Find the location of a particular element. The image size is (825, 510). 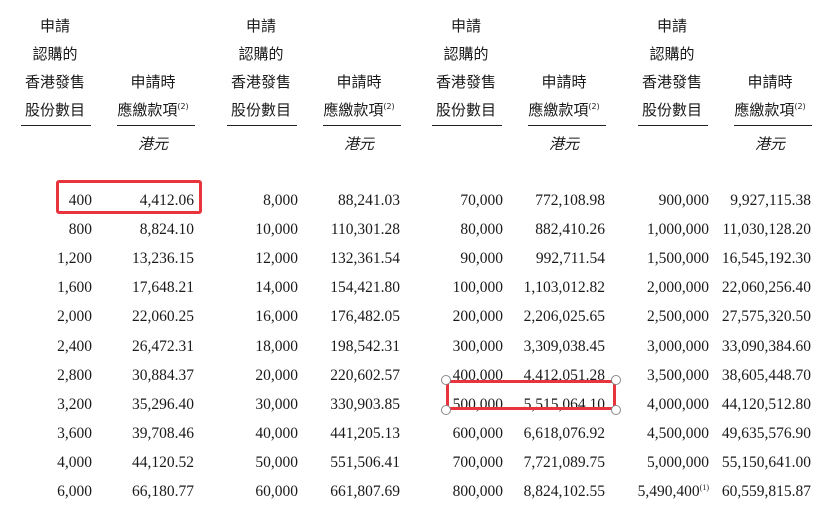

shares-value: 5,000,000 is located at coordinates (678, 462).